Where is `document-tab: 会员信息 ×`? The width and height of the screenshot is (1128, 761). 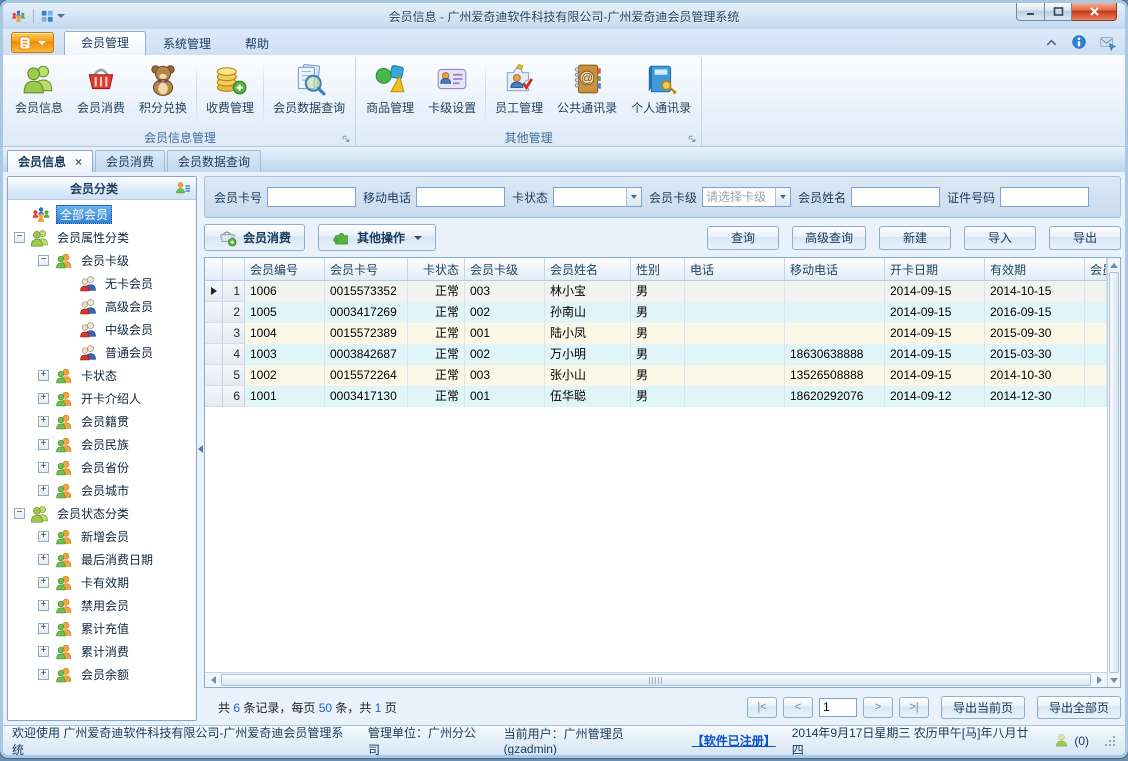
document-tab: 会员信息 × is located at coordinates (50, 161).